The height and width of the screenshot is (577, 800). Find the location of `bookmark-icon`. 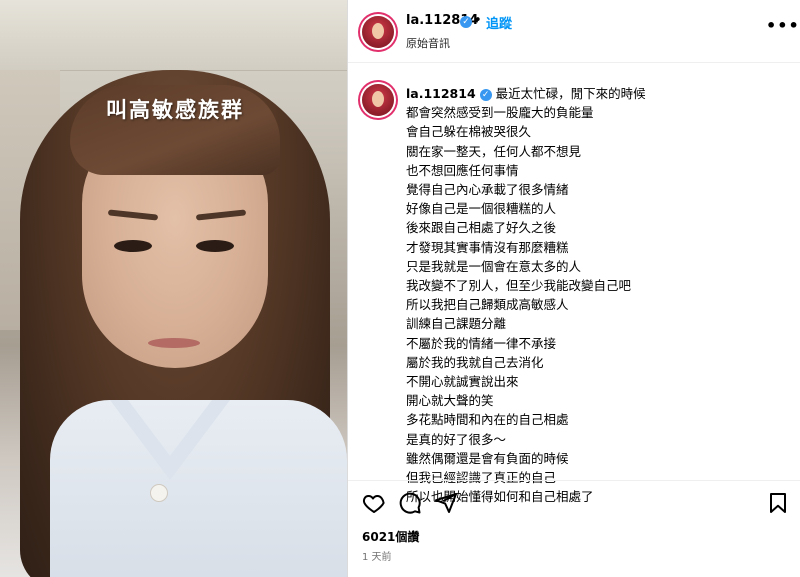

bookmark-icon is located at coordinates (778, 503).